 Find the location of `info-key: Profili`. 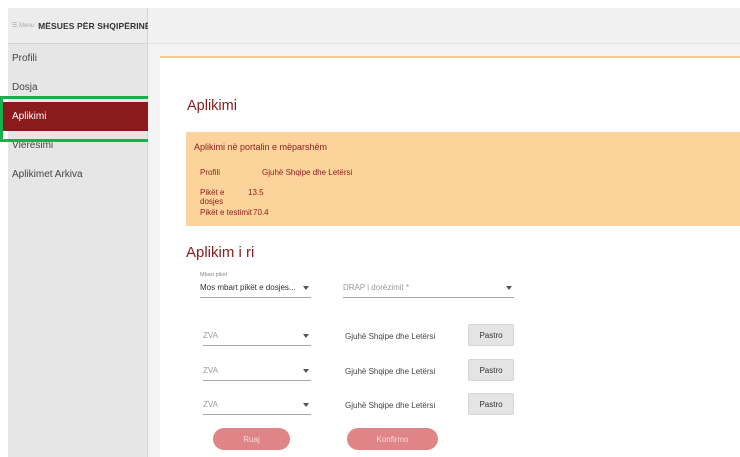

info-key: Profili is located at coordinates (210, 172).